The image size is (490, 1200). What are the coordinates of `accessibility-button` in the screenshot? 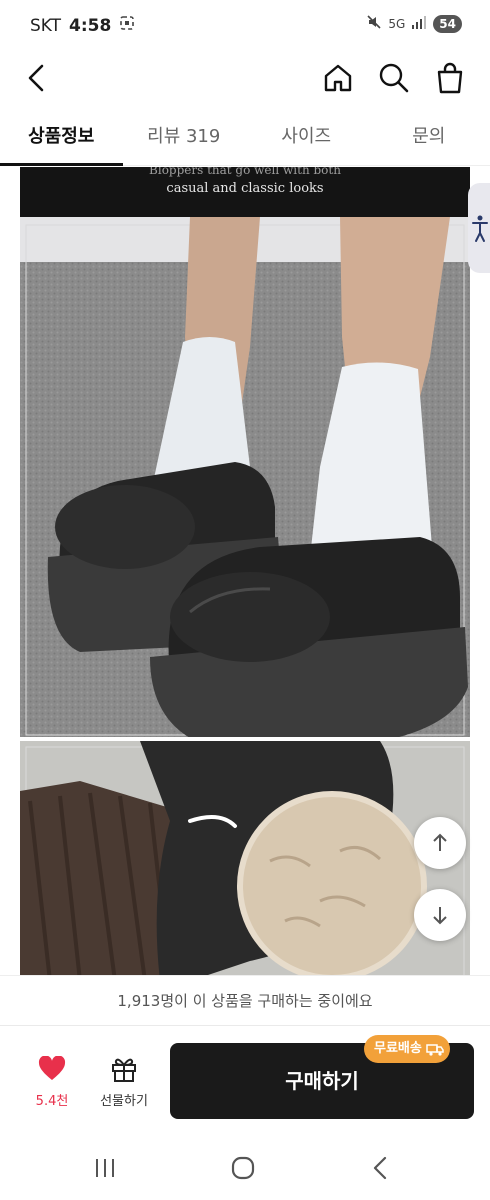 It's located at (479, 228).